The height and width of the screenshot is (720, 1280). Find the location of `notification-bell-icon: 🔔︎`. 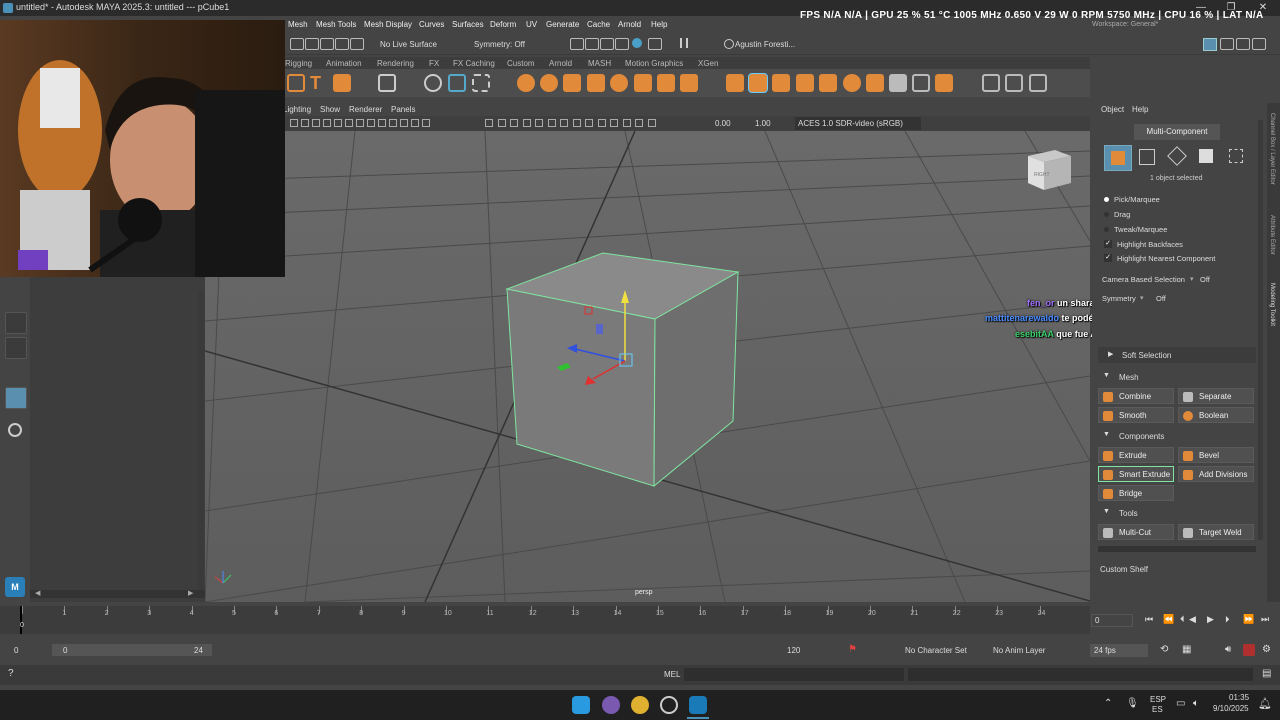

notification-bell-icon: 🔔︎ is located at coordinates (1265, 703).